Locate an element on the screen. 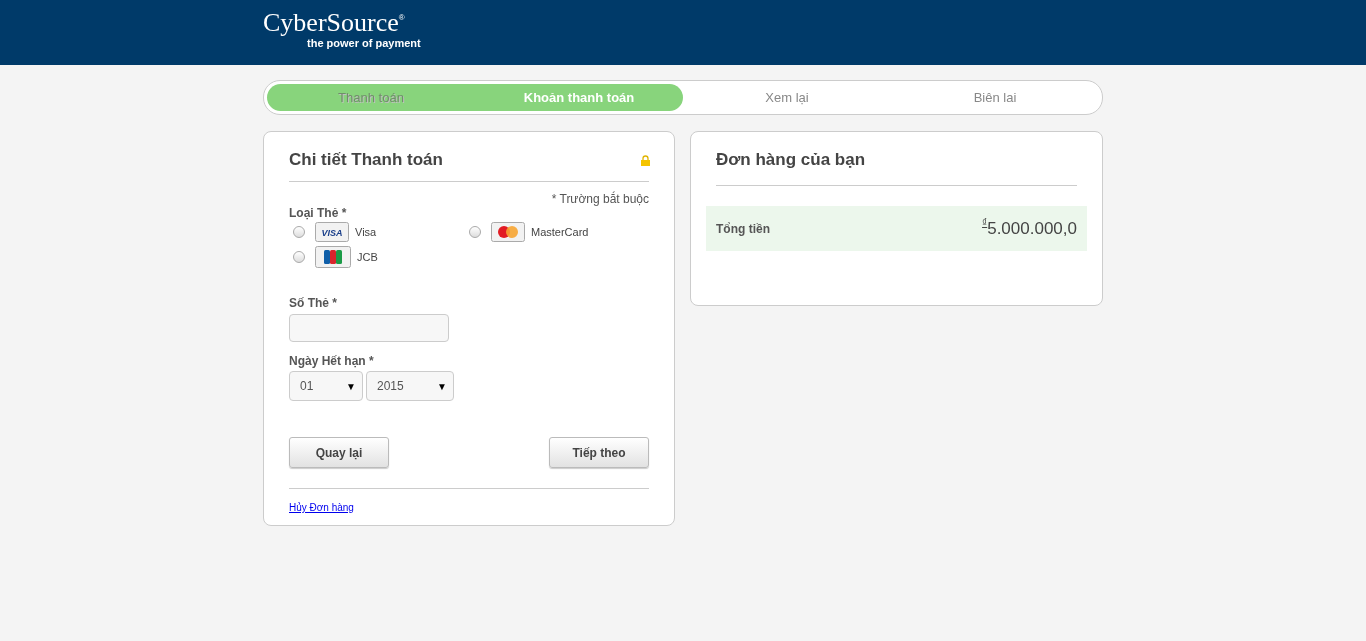  card-title: Chi tiết Thanh toán is located at coordinates (366, 160).